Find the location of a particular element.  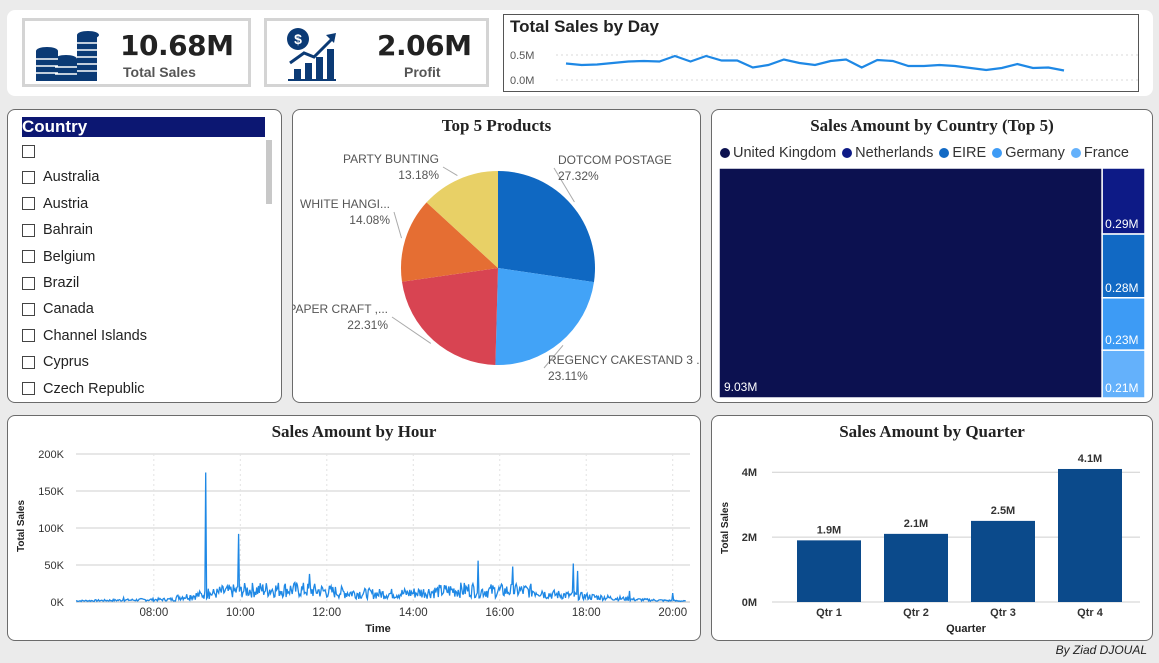

x-tick-label: 14:00 is located at coordinates (413, 613).